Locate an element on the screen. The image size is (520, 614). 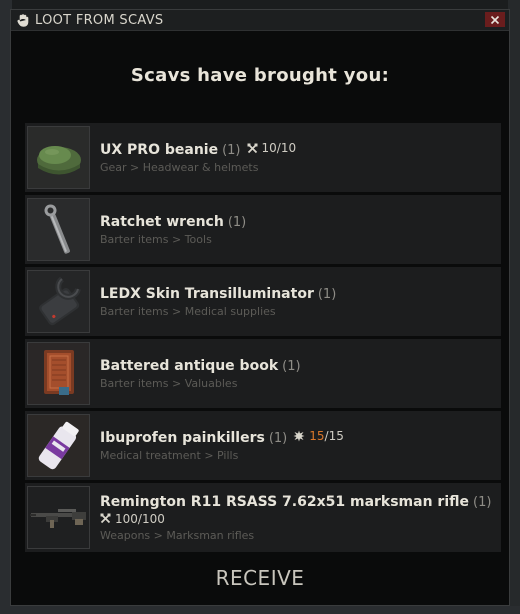
dialog-heading: Scavs have brought you: is located at coordinates (260, 75).